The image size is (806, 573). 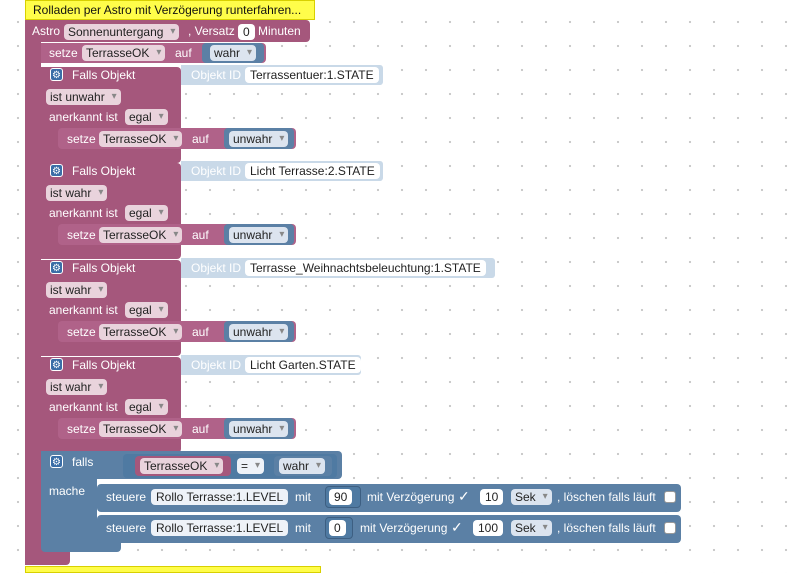 I want to click on compare-var-dropdown: TerrasseOK, so click(x=182, y=466).